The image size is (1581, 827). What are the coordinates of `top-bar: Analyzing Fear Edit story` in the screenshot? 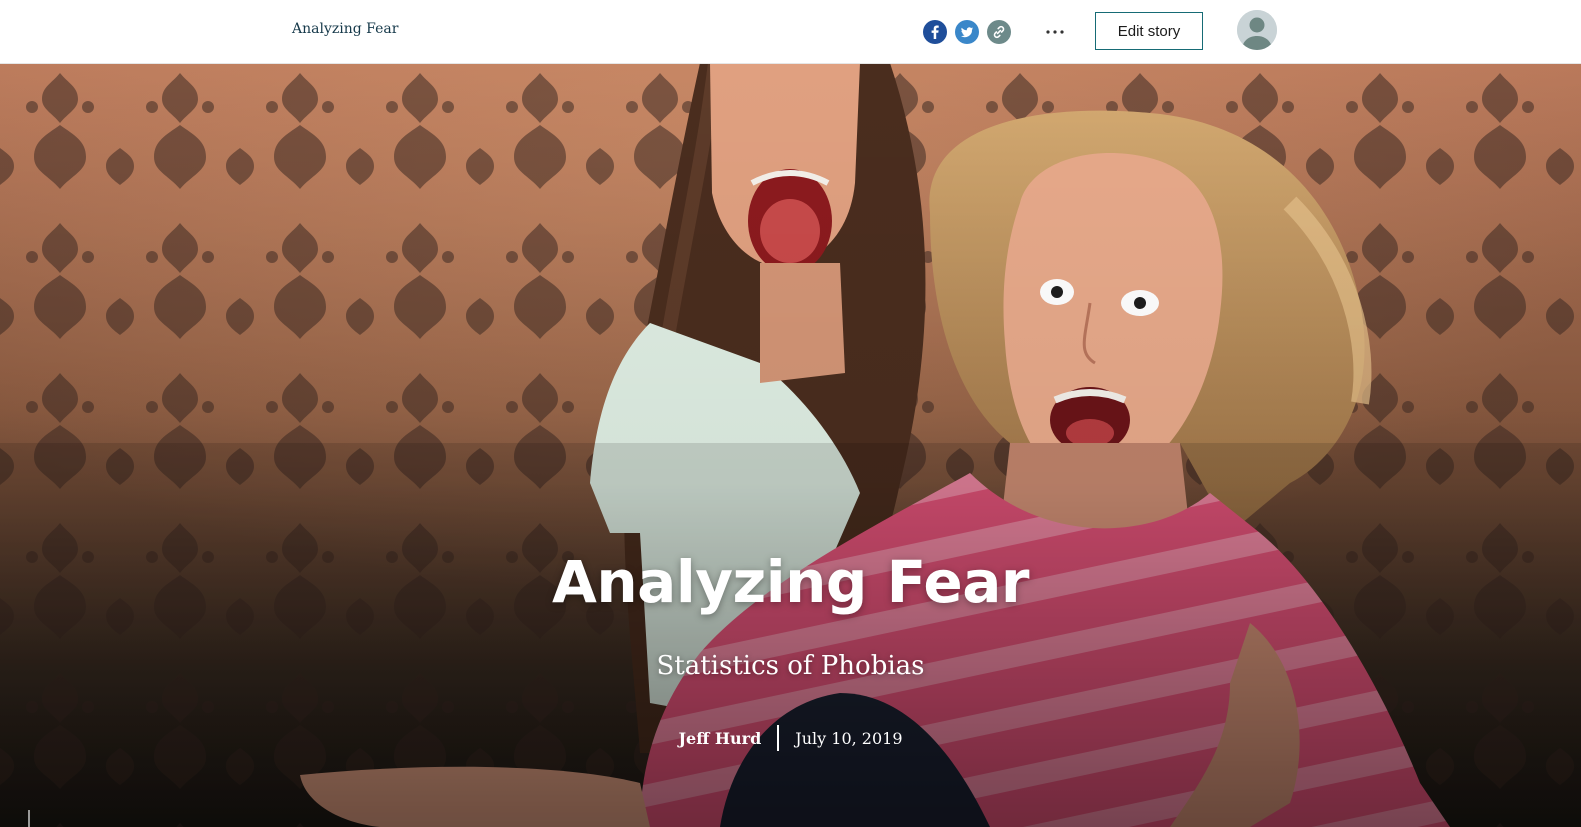 It's located at (790, 32).